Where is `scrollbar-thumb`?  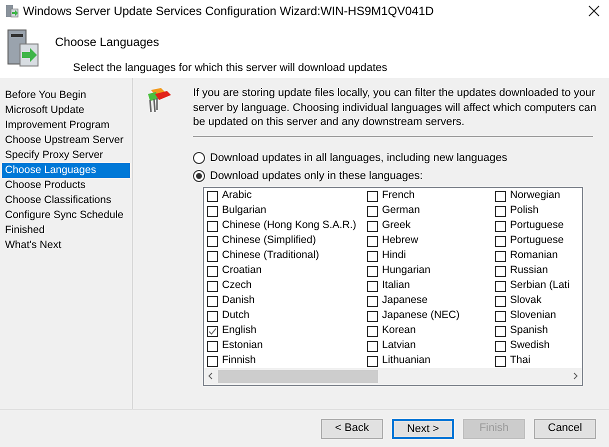
scrollbar-thumb is located at coordinates (298, 376).